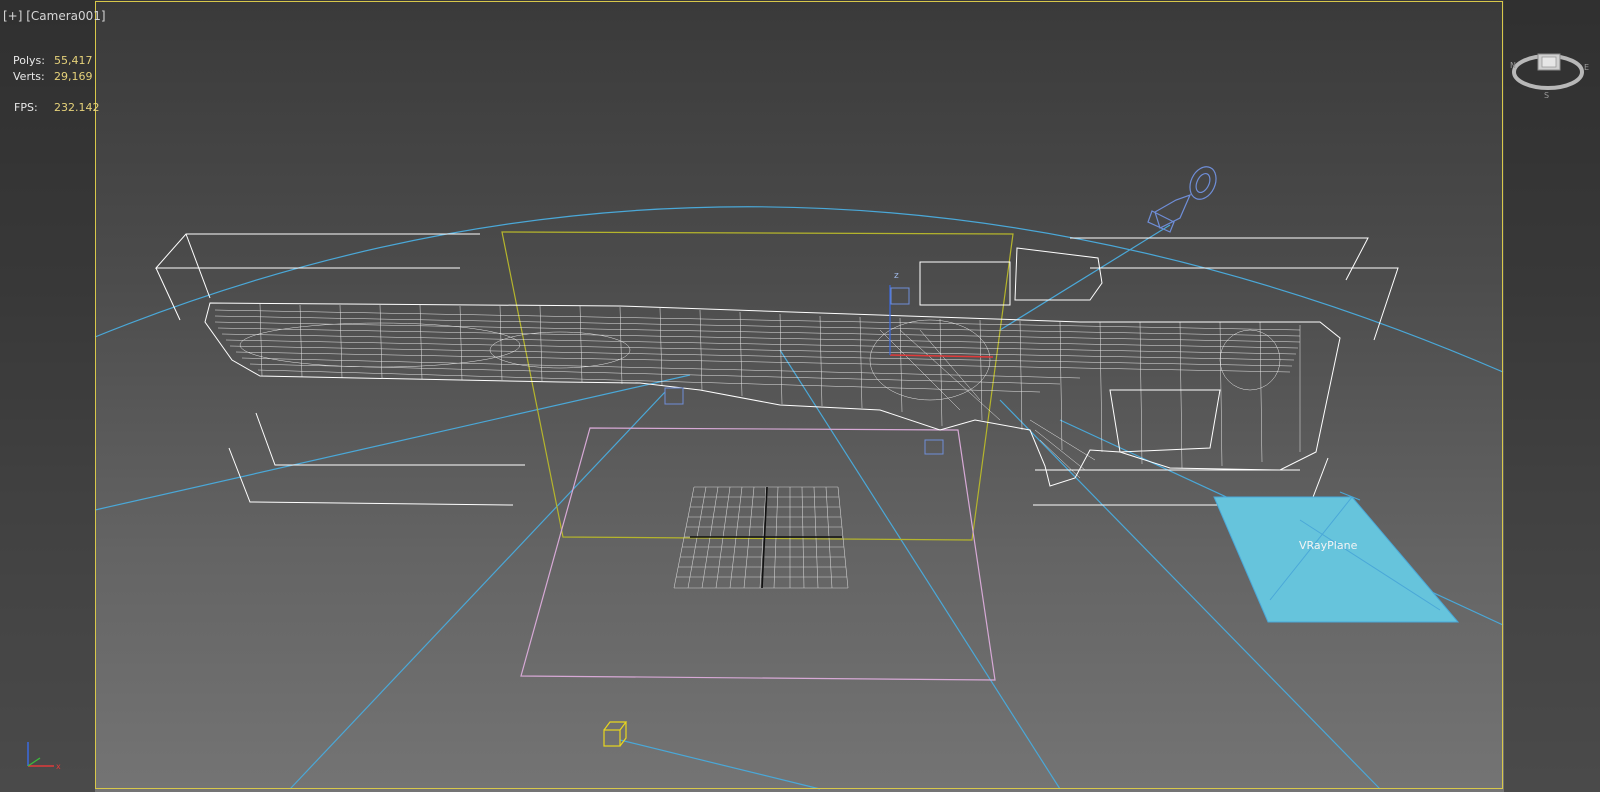 The width and height of the screenshot is (1600, 792). What do you see at coordinates (53, 60) in the screenshot?
I see `stat-polys: Polys: 55,417` at bounding box center [53, 60].